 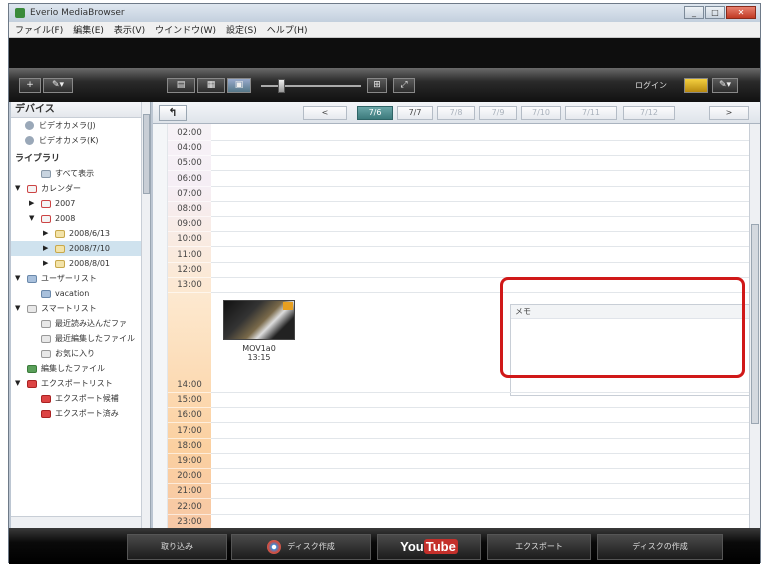 What do you see at coordinates (29, 140) in the screenshot?
I see `video-camera-icon` at bounding box center [29, 140].